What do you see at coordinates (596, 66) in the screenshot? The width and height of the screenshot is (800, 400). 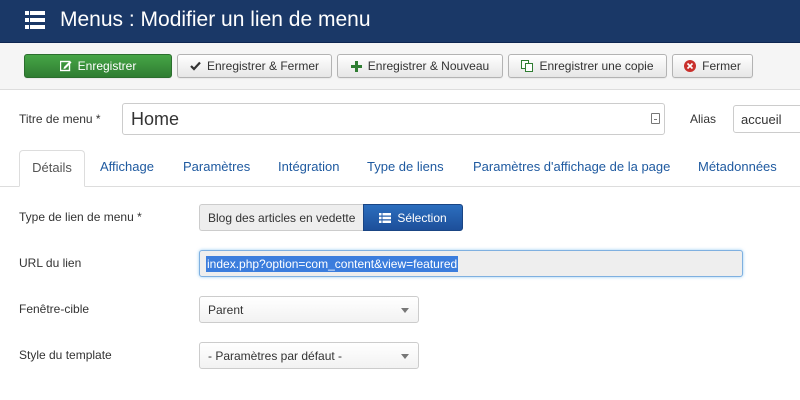 I see `save-copy-label: Enregistrer une copie` at bounding box center [596, 66].